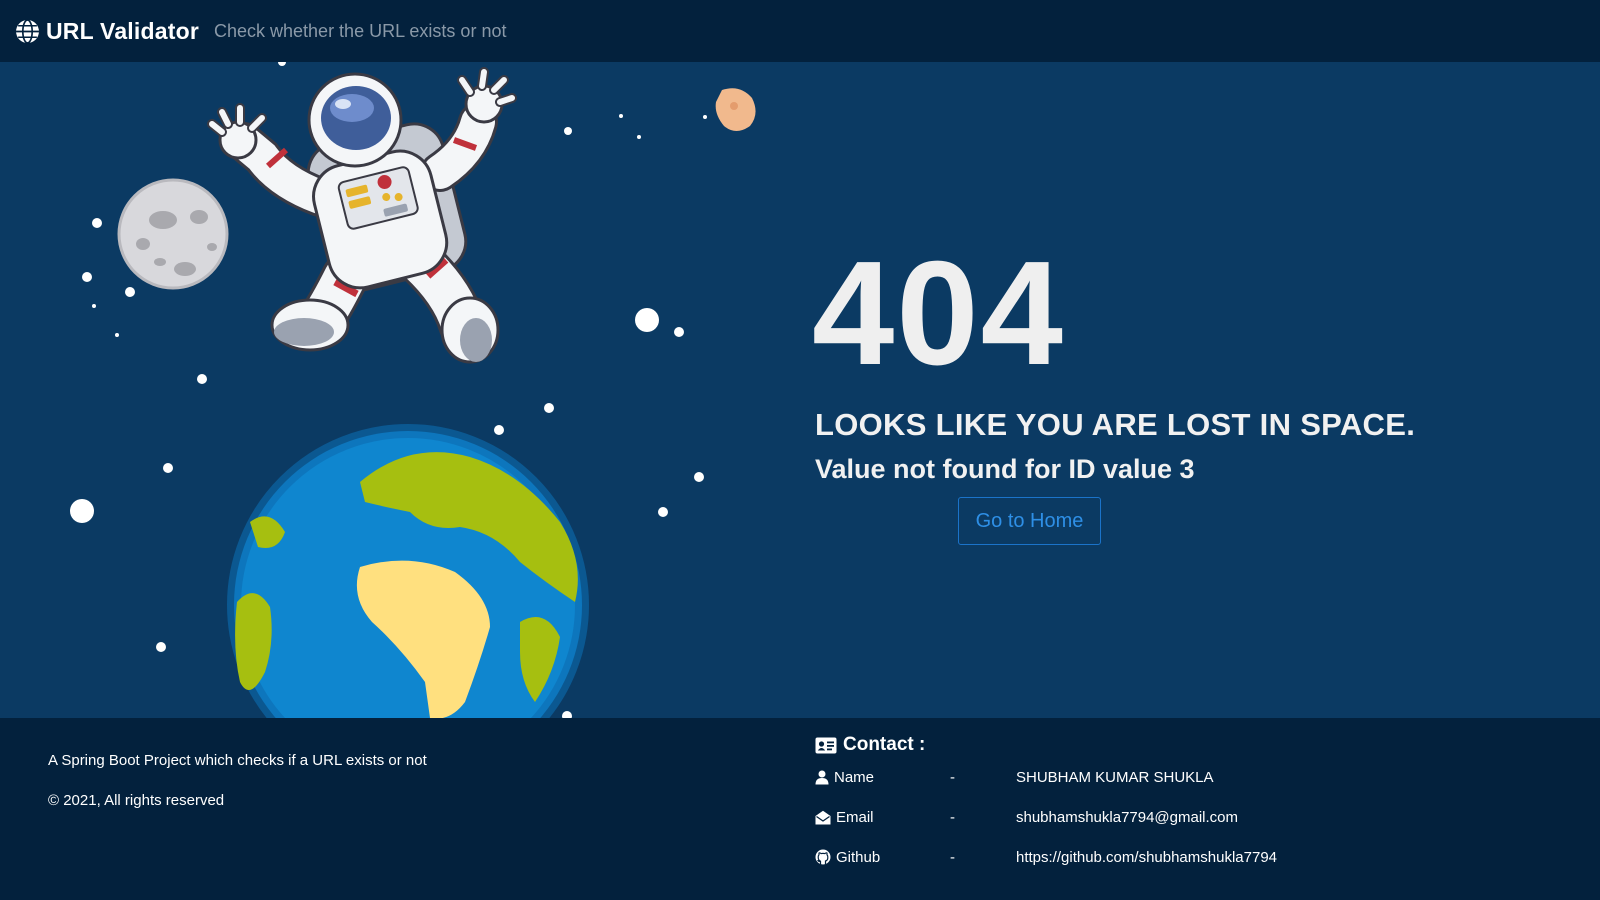 The height and width of the screenshot is (900, 1600). What do you see at coordinates (27, 31) in the screenshot?
I see `globe-icon` at bounding box center [27, 31].